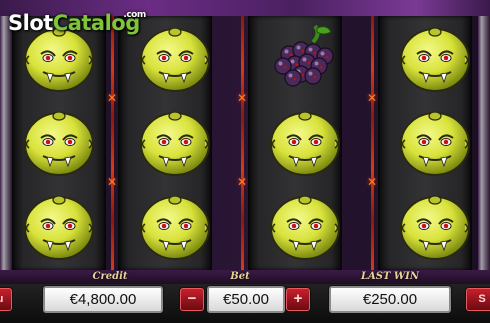 This screenshot has width=490, height=323. Describe the element at coordinates (6, 143) in the screenshot. I see `reel-edge-left` at that location.